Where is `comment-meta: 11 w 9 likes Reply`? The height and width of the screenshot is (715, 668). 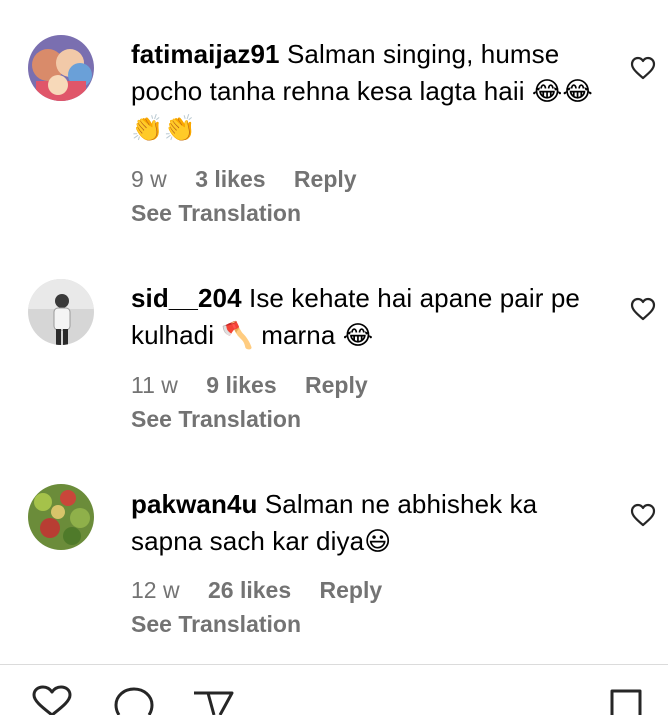 comment-meta: 11 w 9 likes Reply is located at coordinates (260, 385).